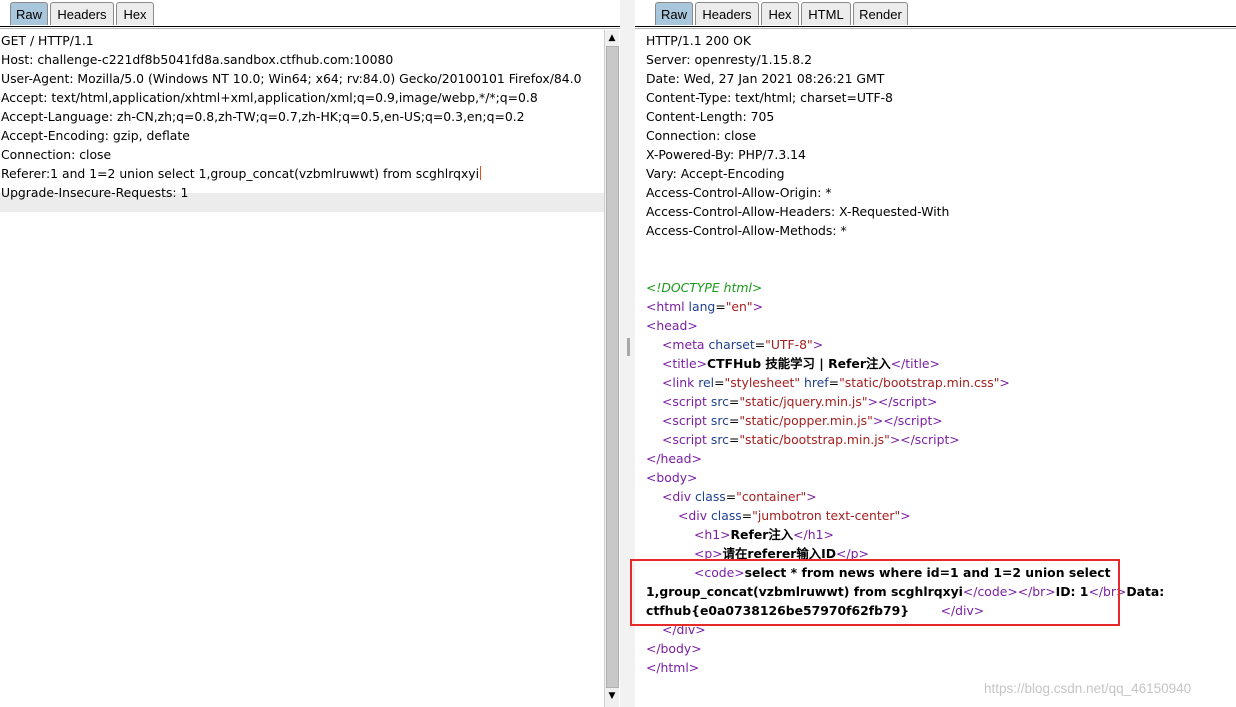  I want to click on doctype-line: <!DOCTYPE html>, so click(704, 287).